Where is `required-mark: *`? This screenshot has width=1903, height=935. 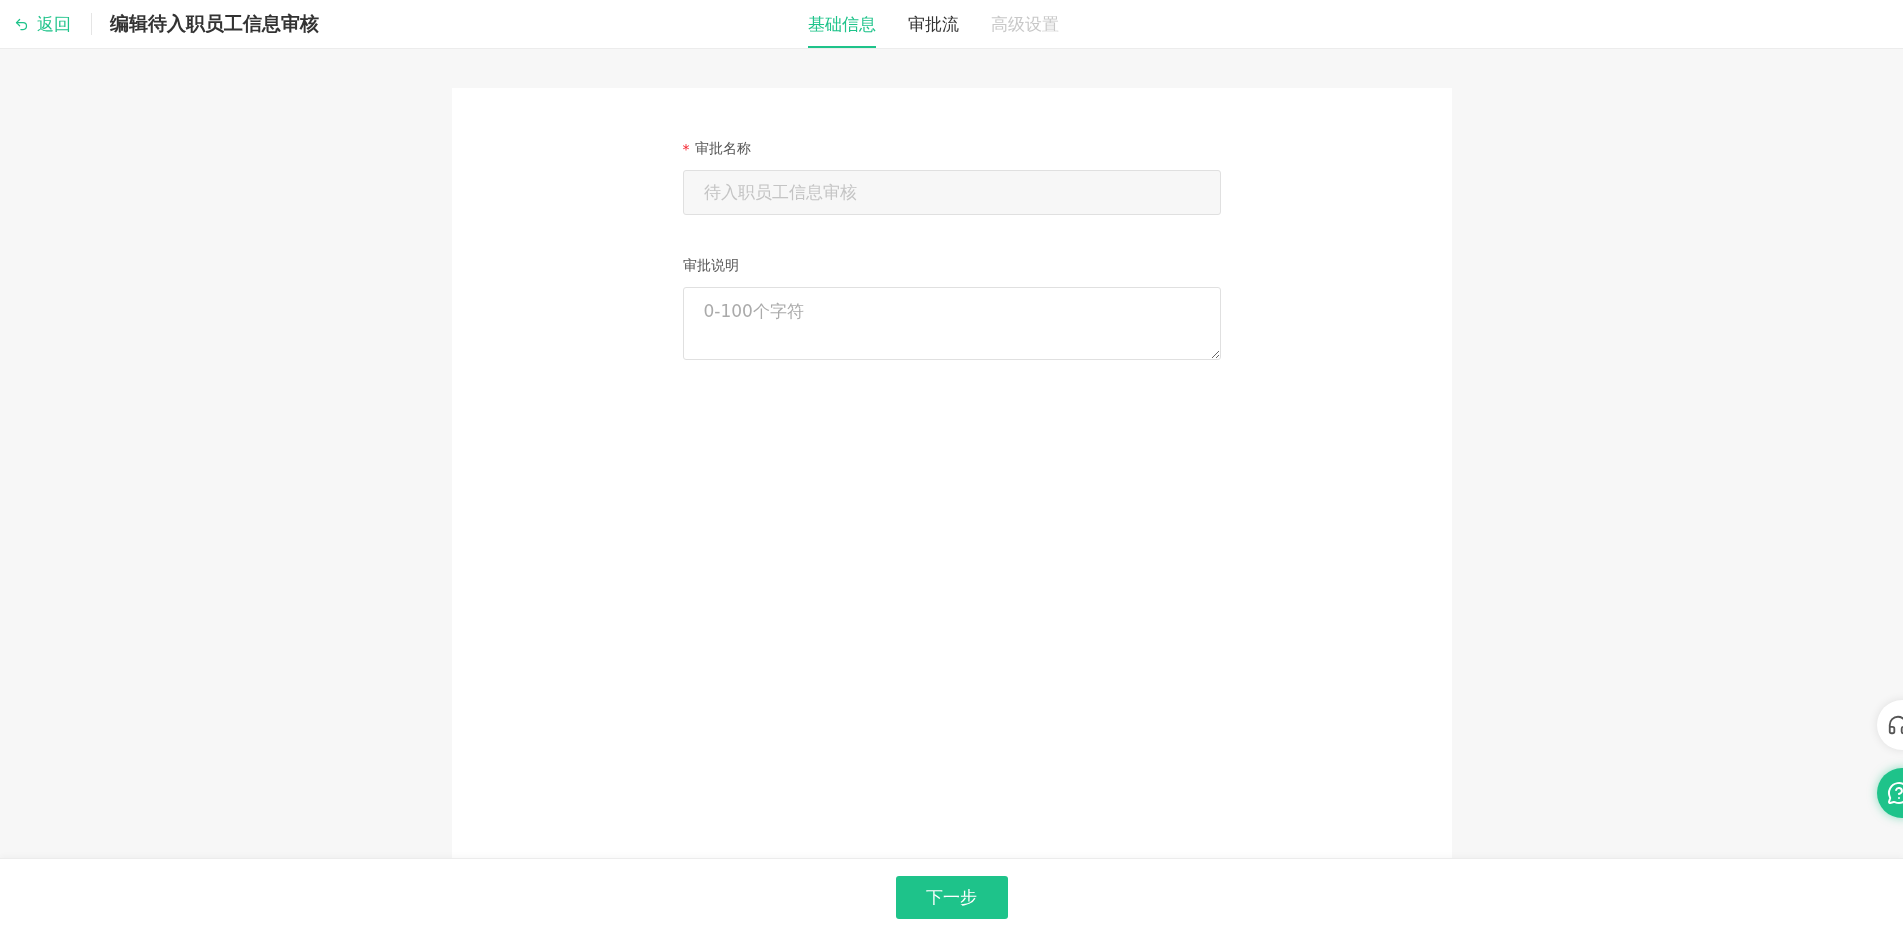 required-mark: * is located at coordinates (686, 149).